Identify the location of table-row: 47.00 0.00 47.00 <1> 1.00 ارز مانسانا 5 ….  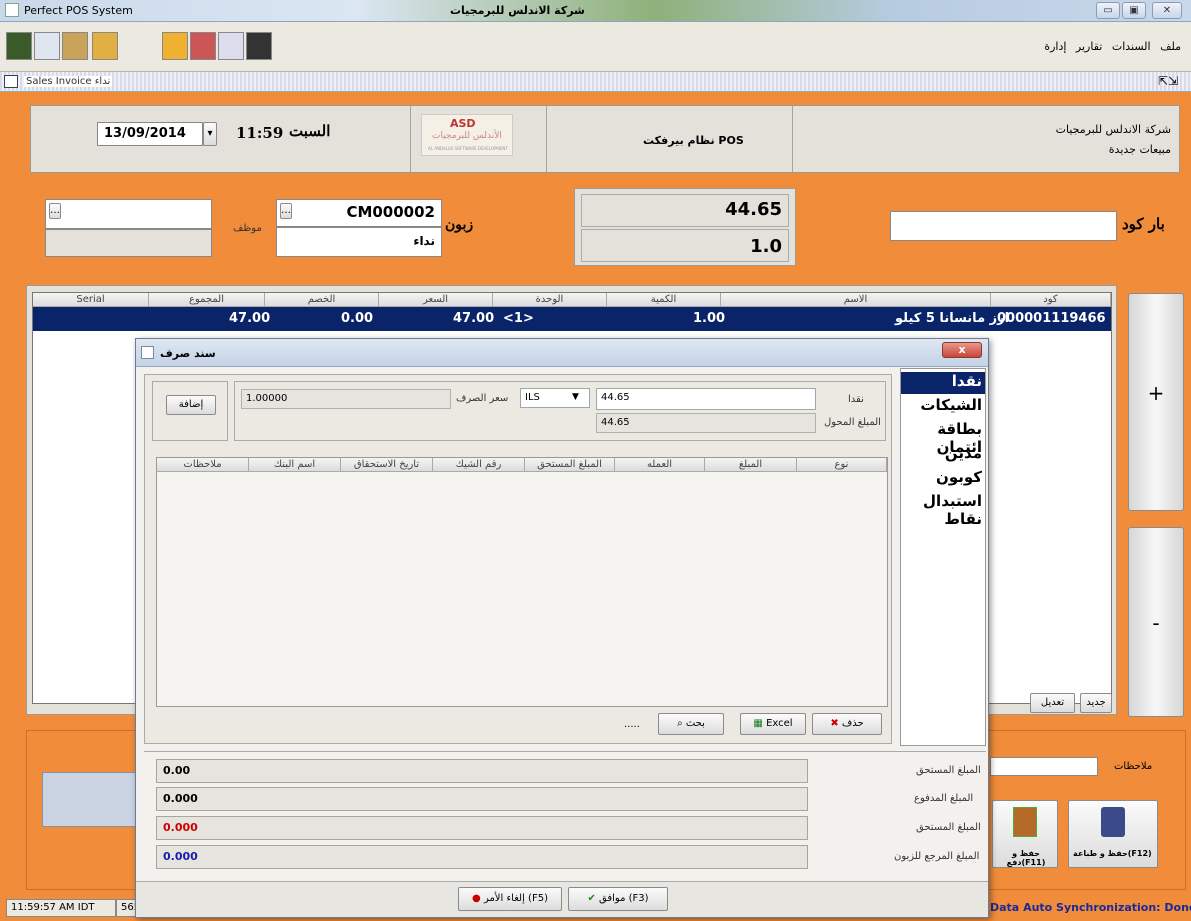
(572, 319).